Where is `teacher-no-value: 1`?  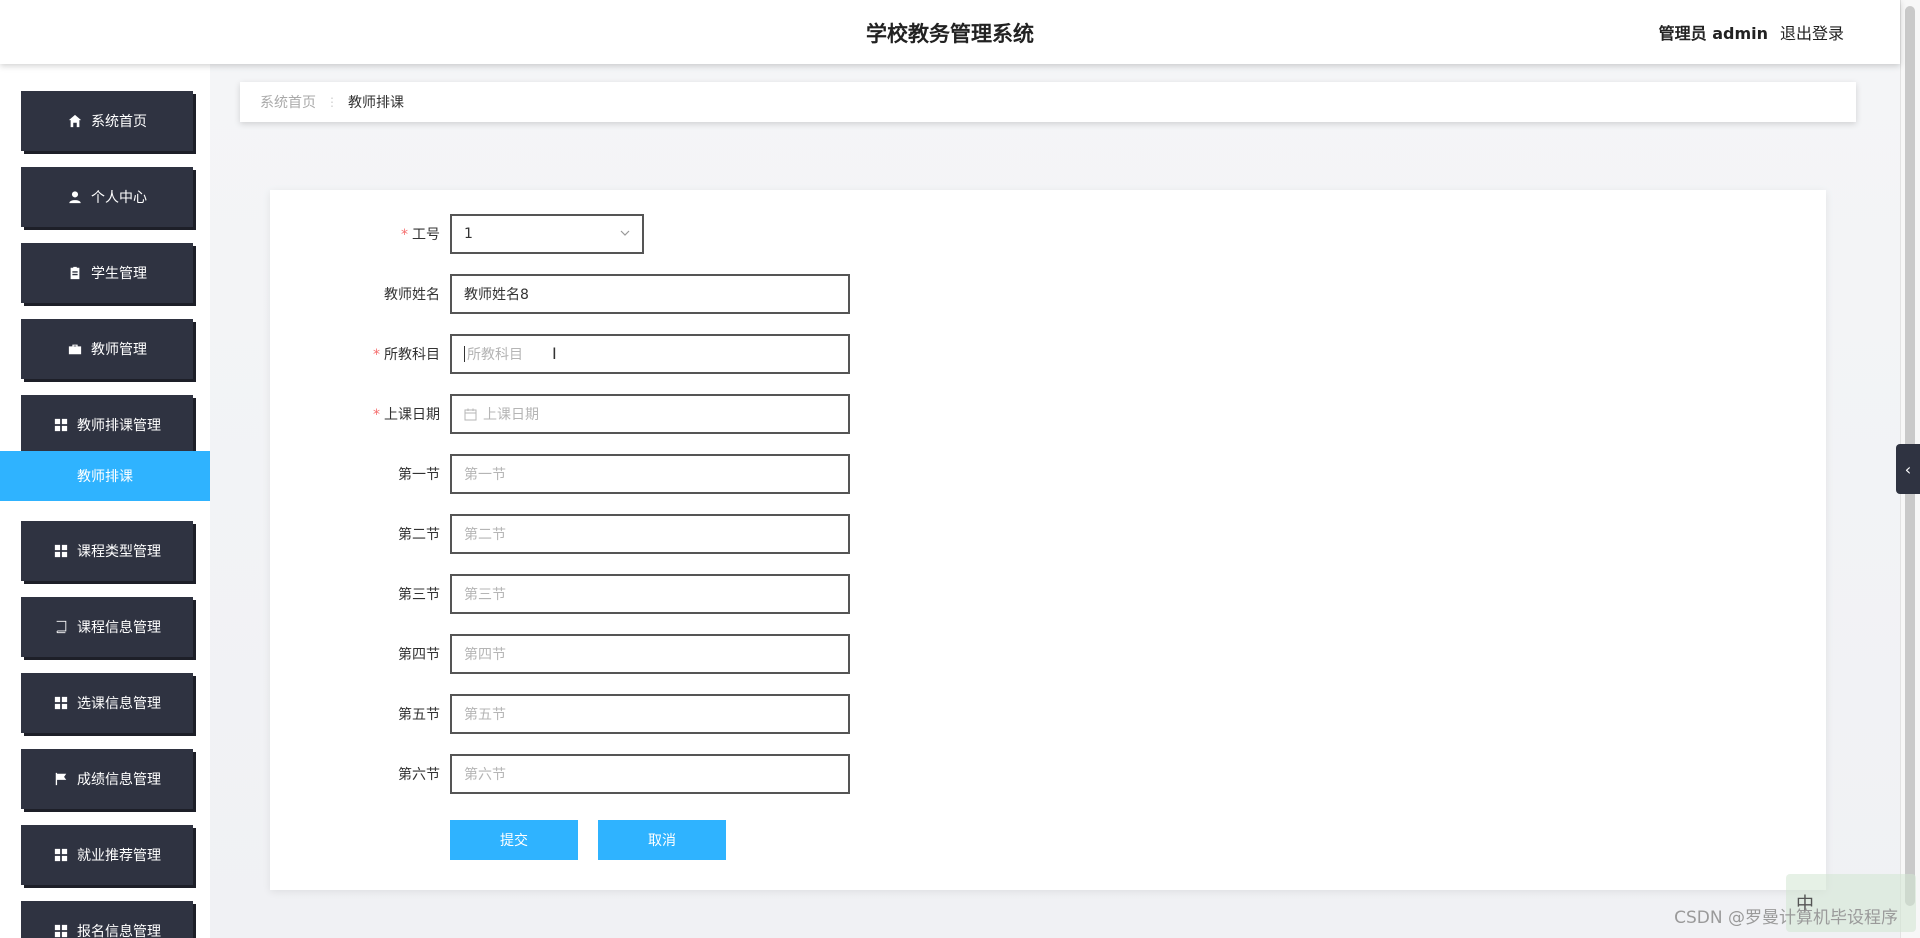
teacher-no-value: 1 is located at coordinates (468, 234).